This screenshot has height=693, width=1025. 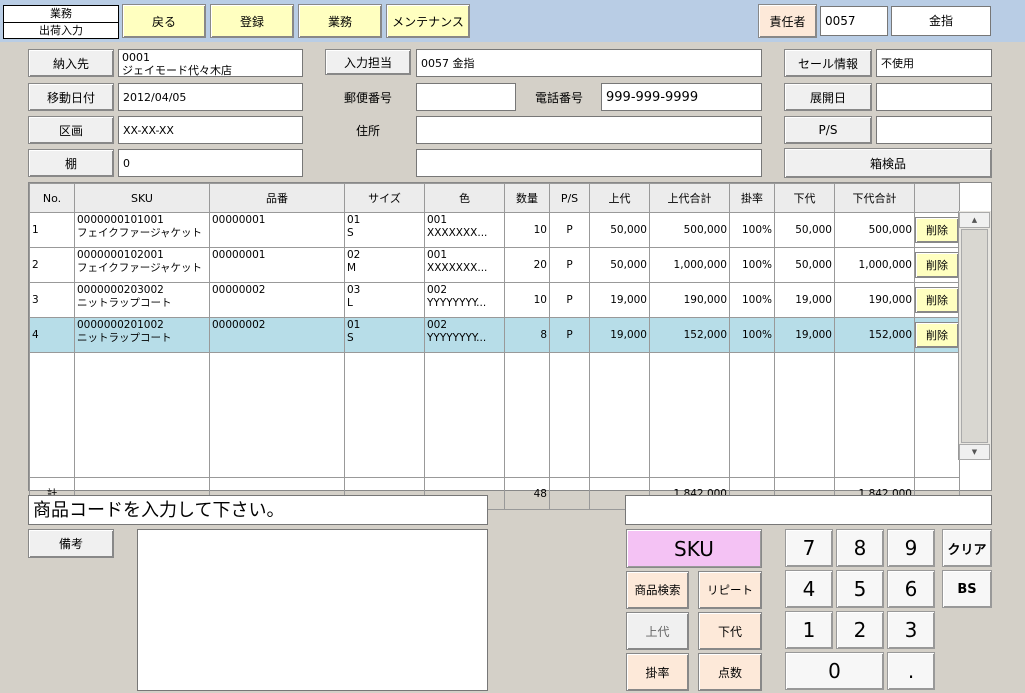 I want to click on delivery-button: 納入先, so click(x=71, y=63).